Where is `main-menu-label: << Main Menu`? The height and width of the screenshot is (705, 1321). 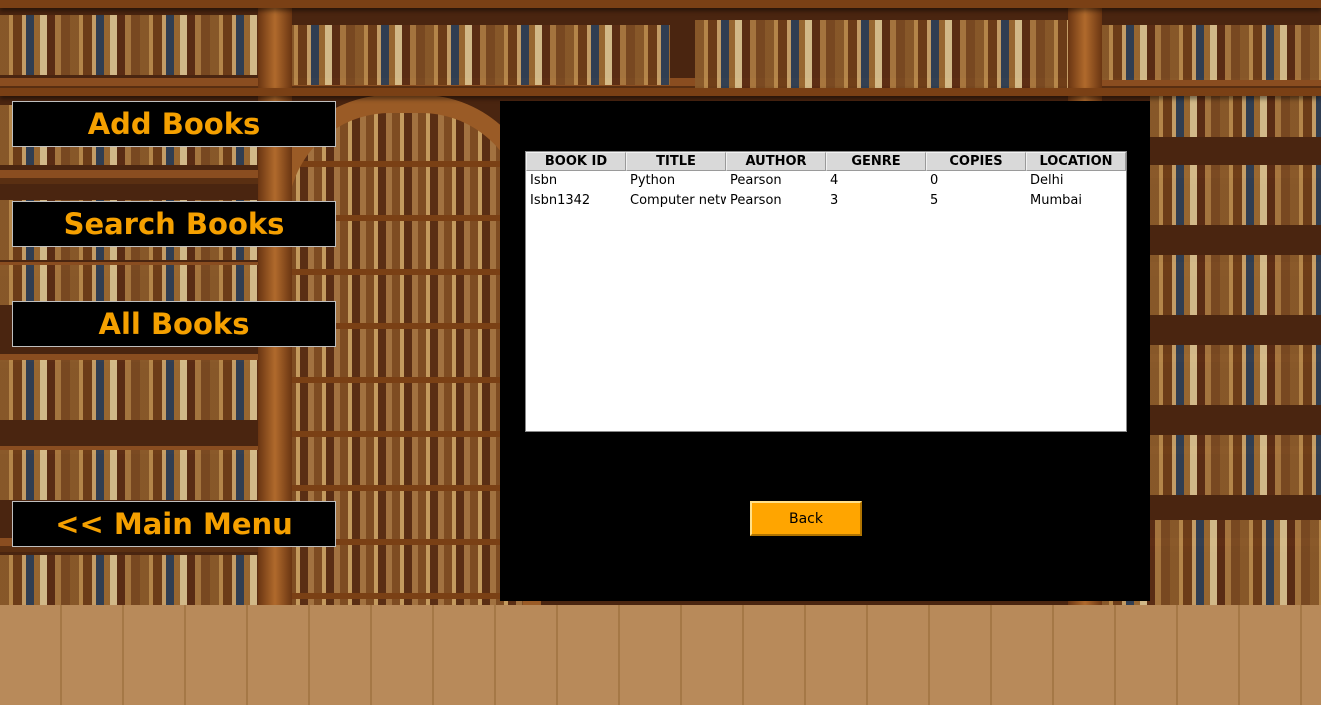
main-menu-label: << Main Menu is located at coordinates (174, 524).